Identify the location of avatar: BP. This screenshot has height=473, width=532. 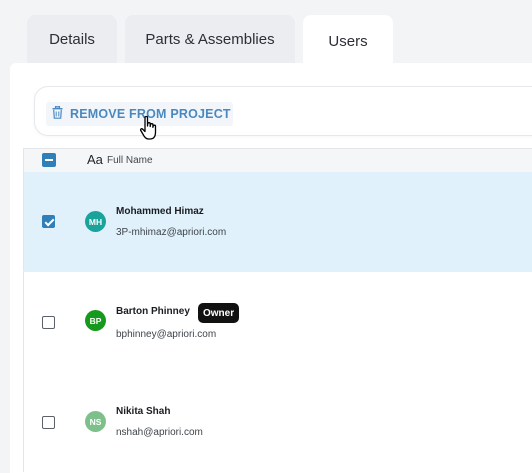
(95, 320).